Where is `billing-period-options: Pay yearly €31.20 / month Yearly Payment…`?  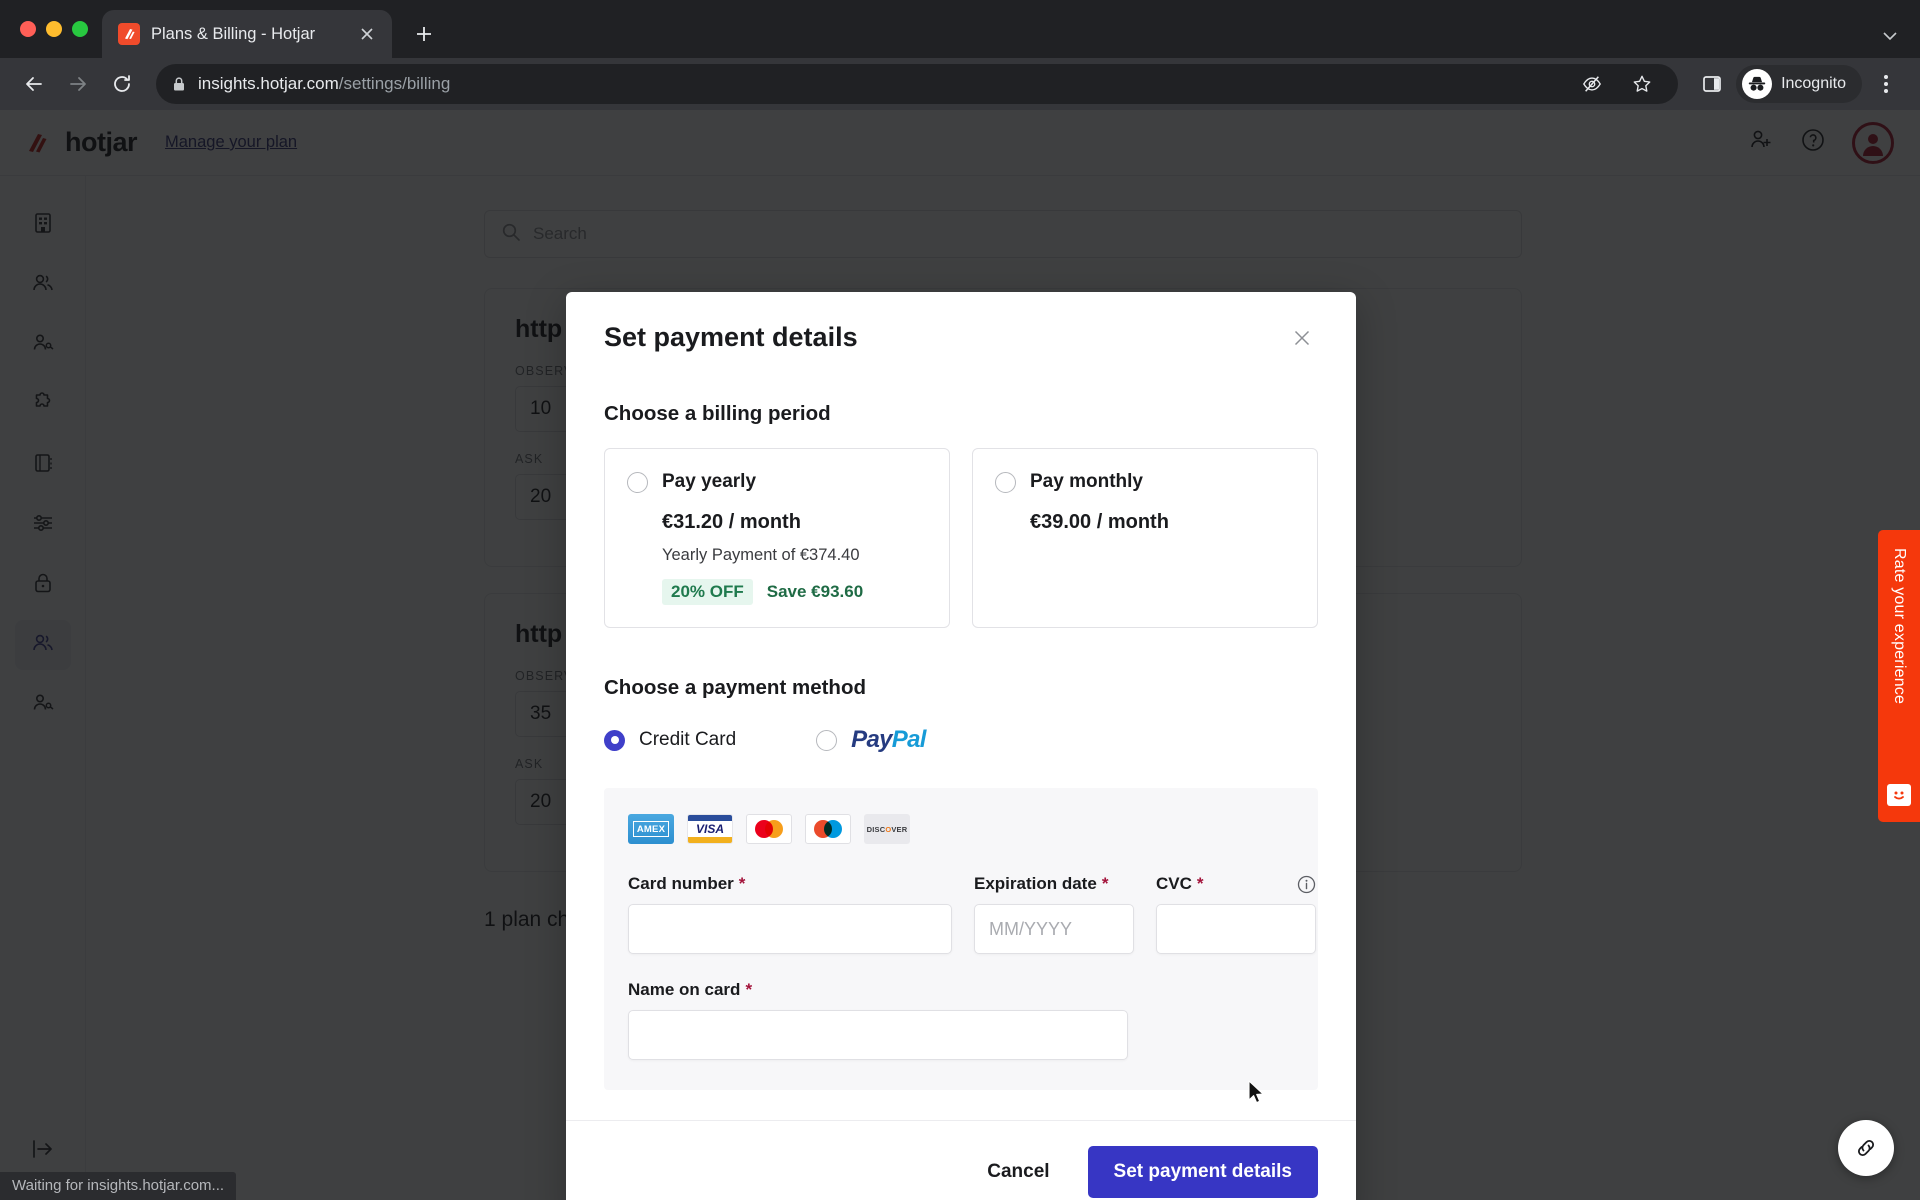
billing-period-options: Pay yearly €31.20 / month Yearly Payment… is located at coordinates (961, 538).